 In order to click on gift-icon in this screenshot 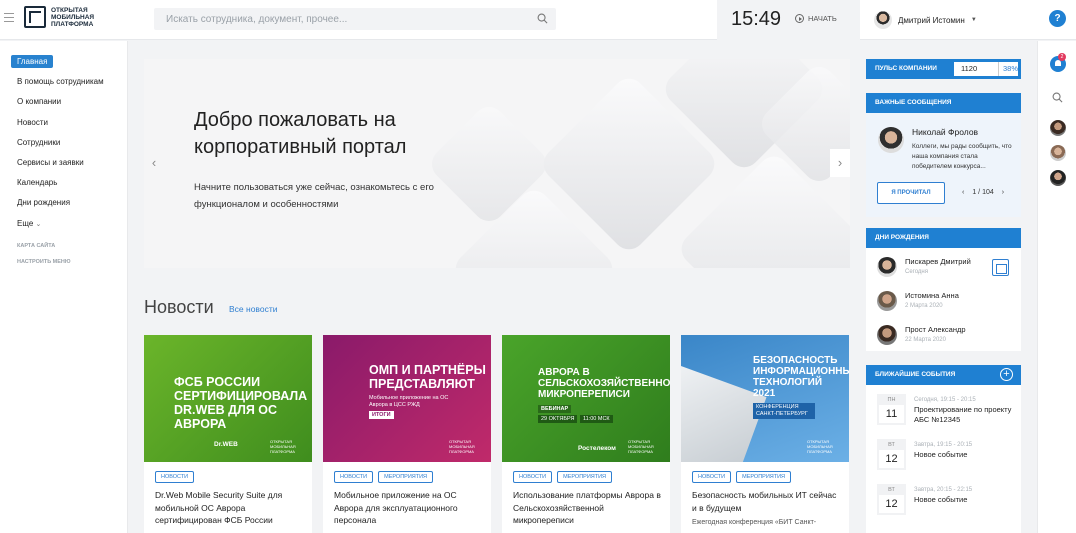, I will do `click(1000, 267)`.